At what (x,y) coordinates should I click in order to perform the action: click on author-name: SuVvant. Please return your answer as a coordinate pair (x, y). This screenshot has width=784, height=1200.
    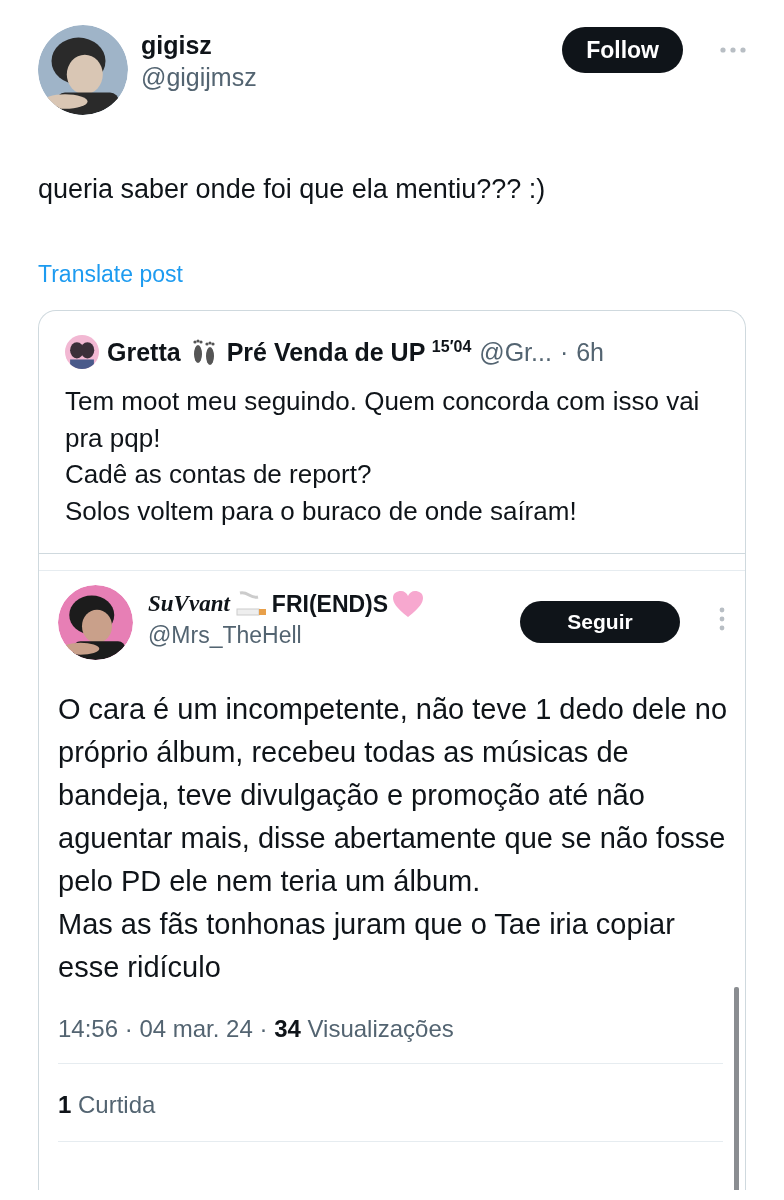
    Looking at the image, I should click on (189, 604).